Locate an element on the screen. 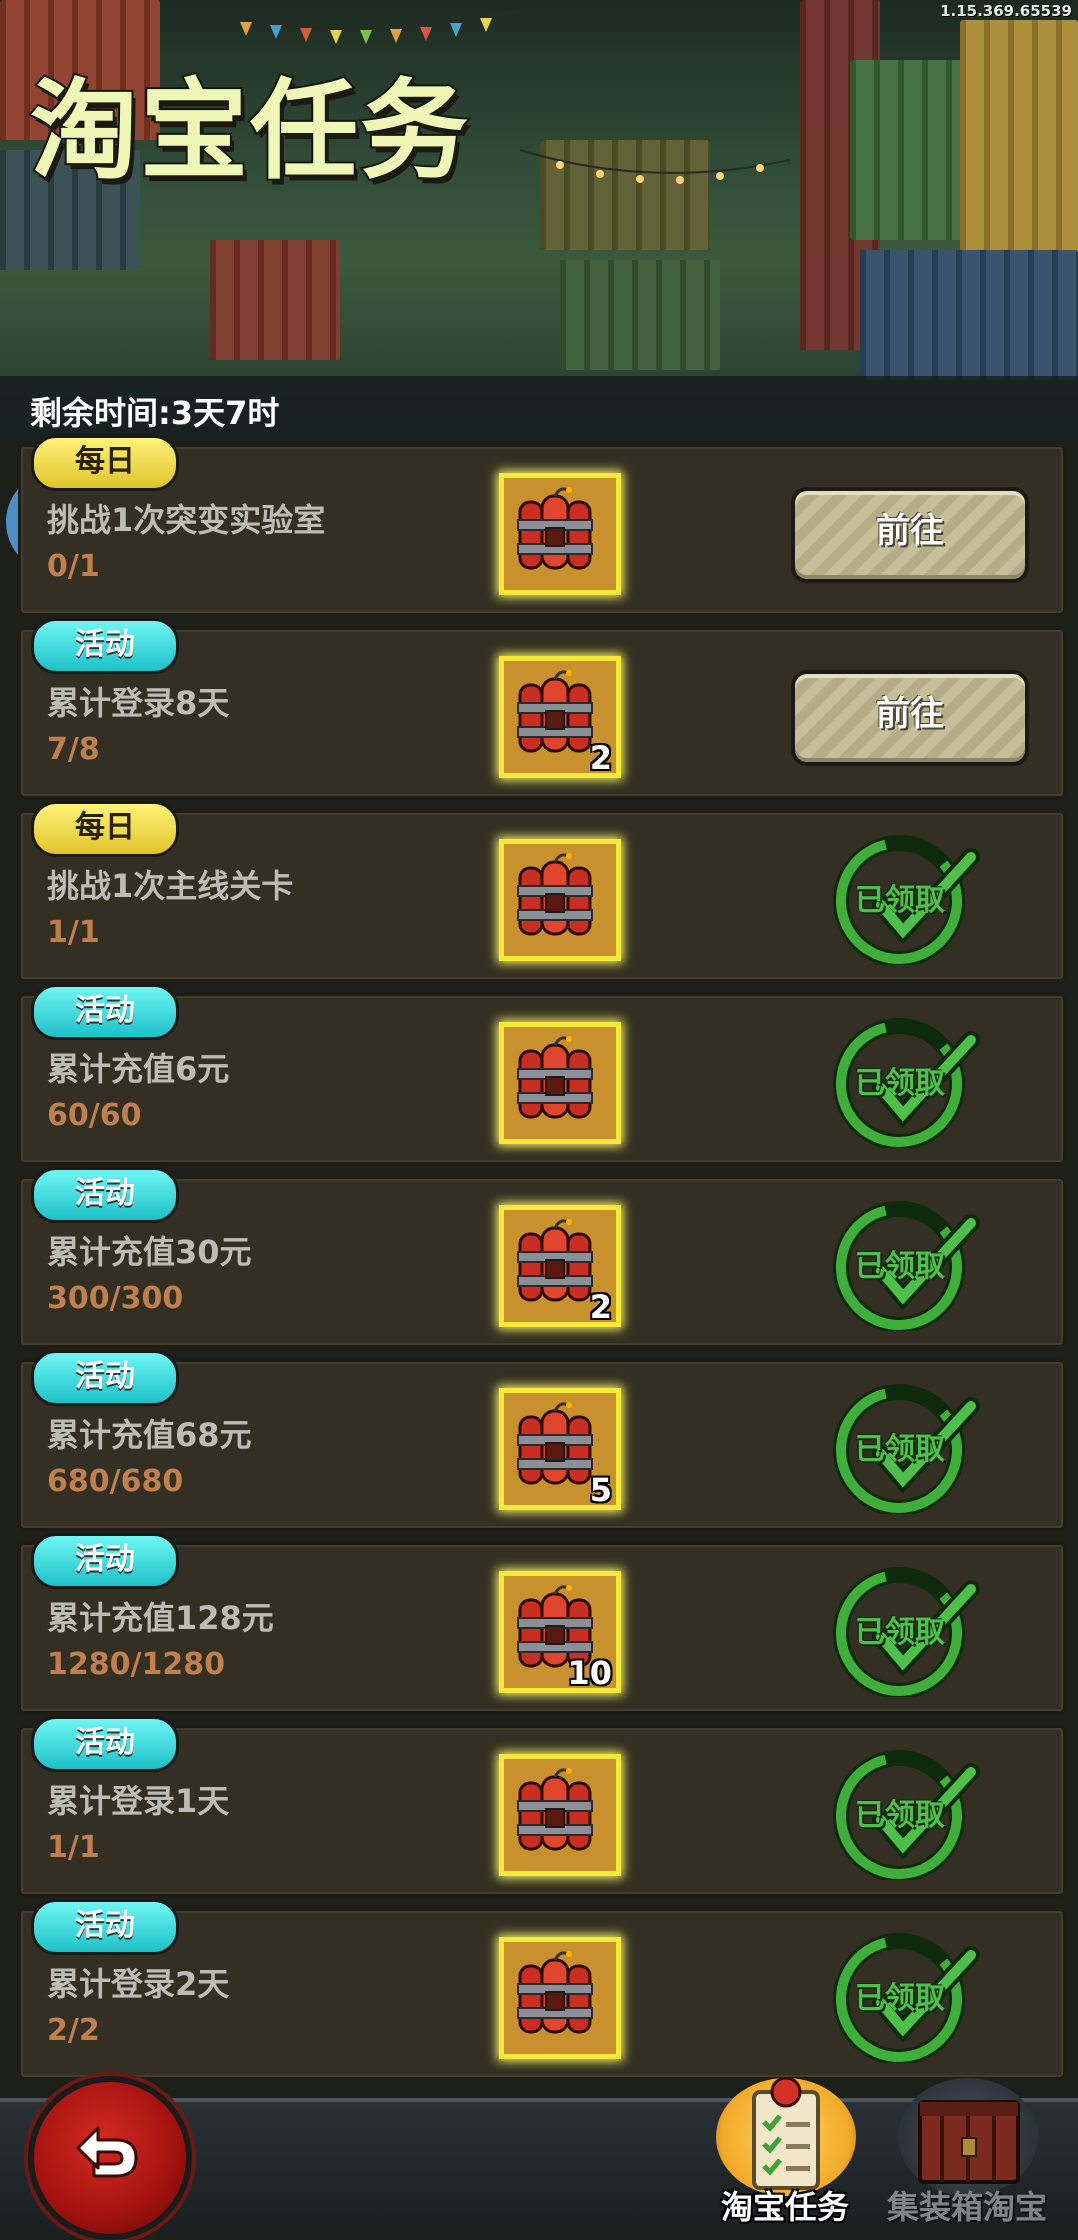  task-row-1: 每日 挑战1次突变实验室 0/1 前往 is located at coordinates (542, 525).